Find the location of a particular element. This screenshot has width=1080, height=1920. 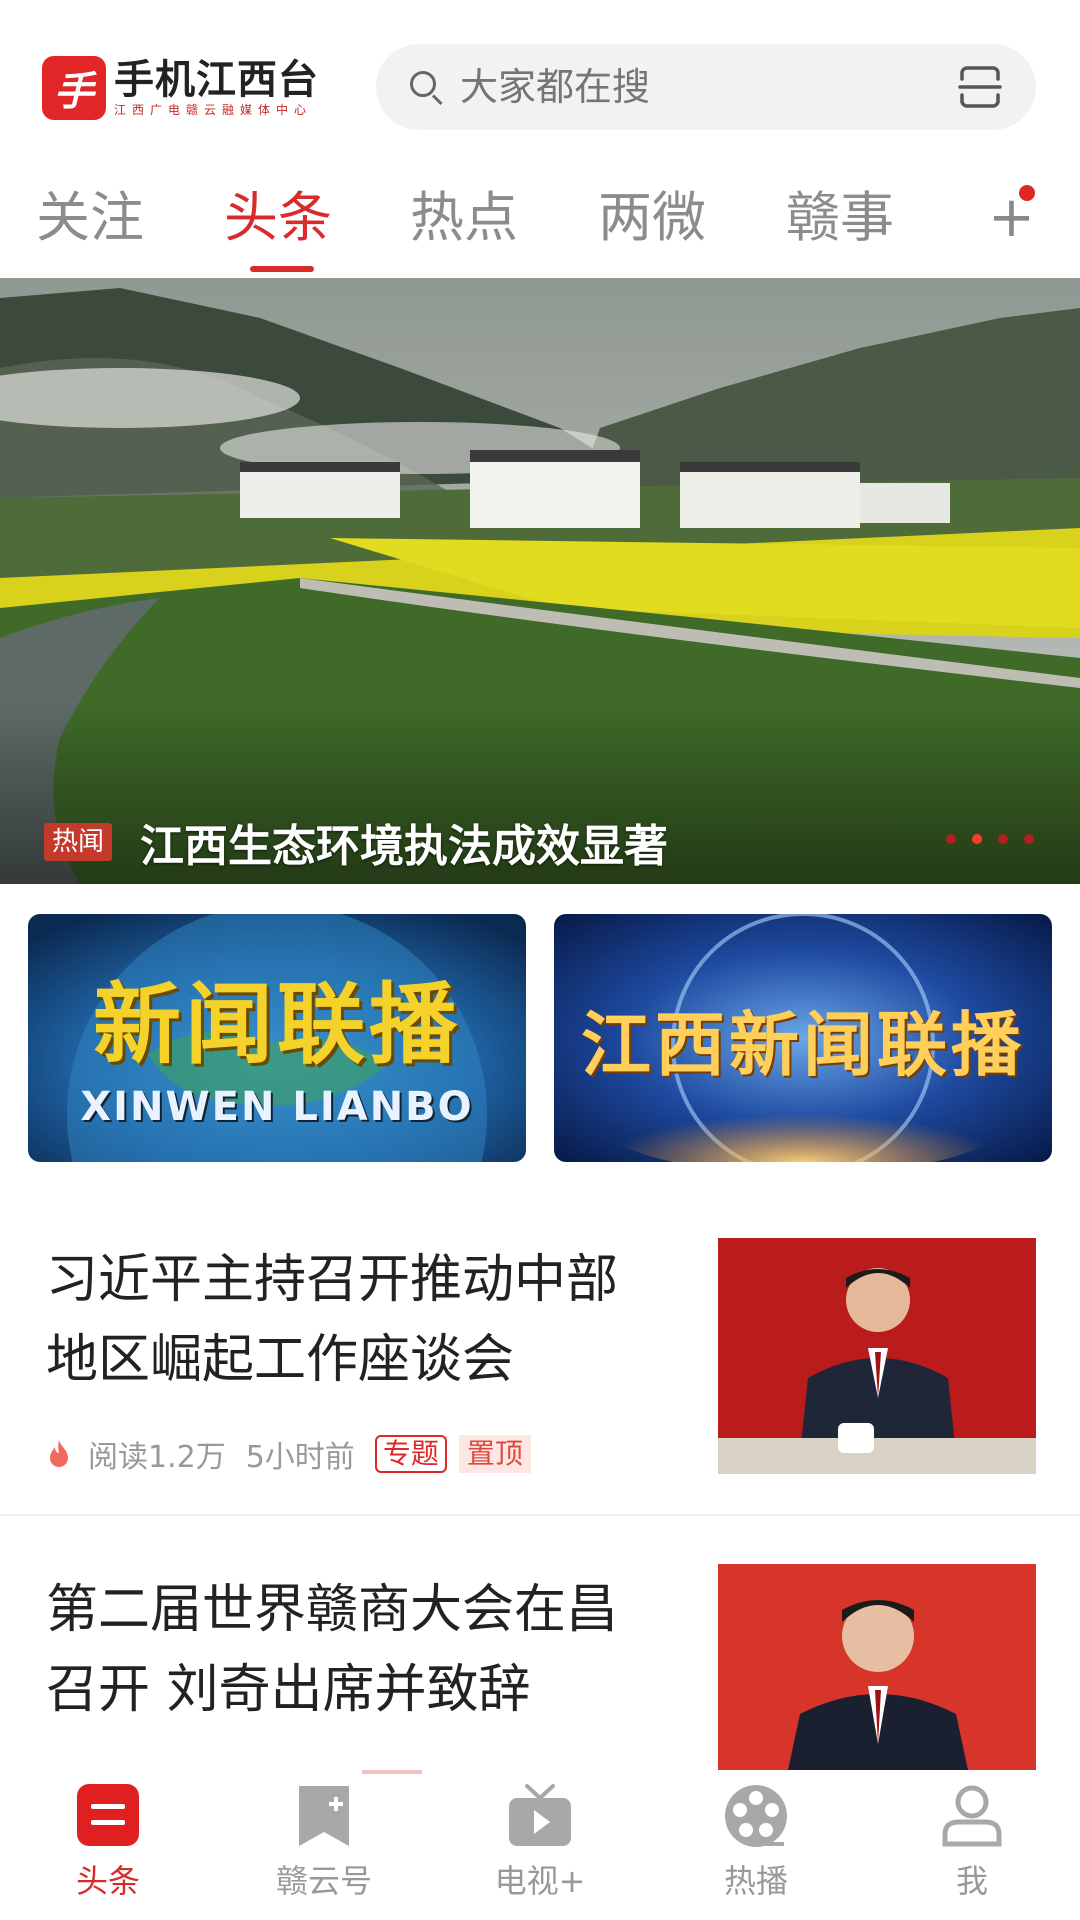

logo-mark-text: 手 is located at coordinates (74, 92).